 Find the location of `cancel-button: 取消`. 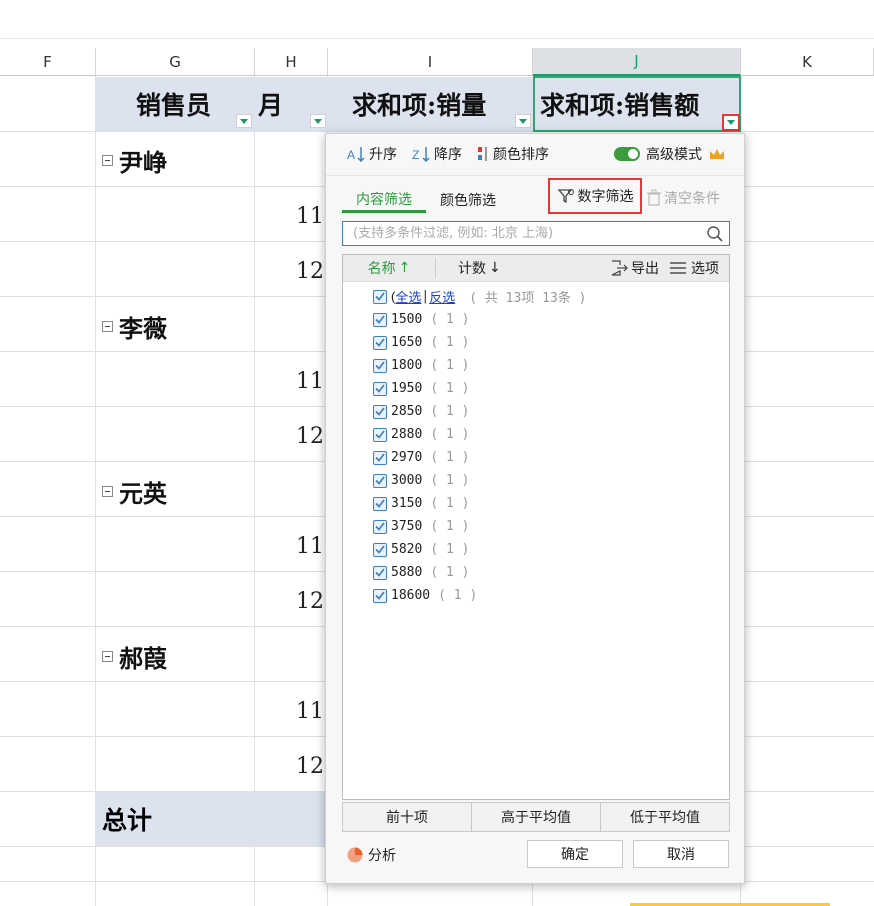

cancel-button: 取消 is located at coordinates (681, 854).